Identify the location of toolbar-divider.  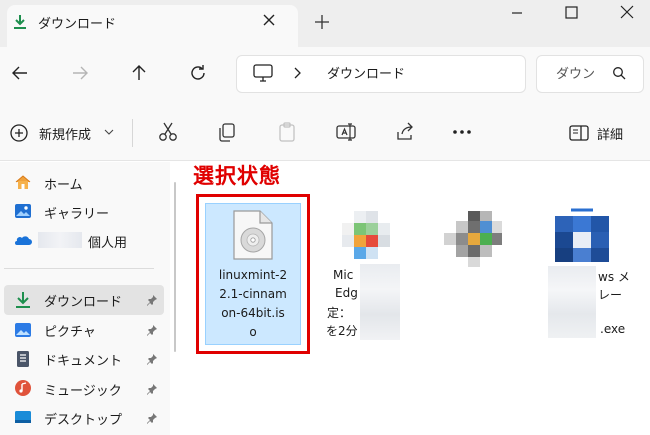
(132, 133).